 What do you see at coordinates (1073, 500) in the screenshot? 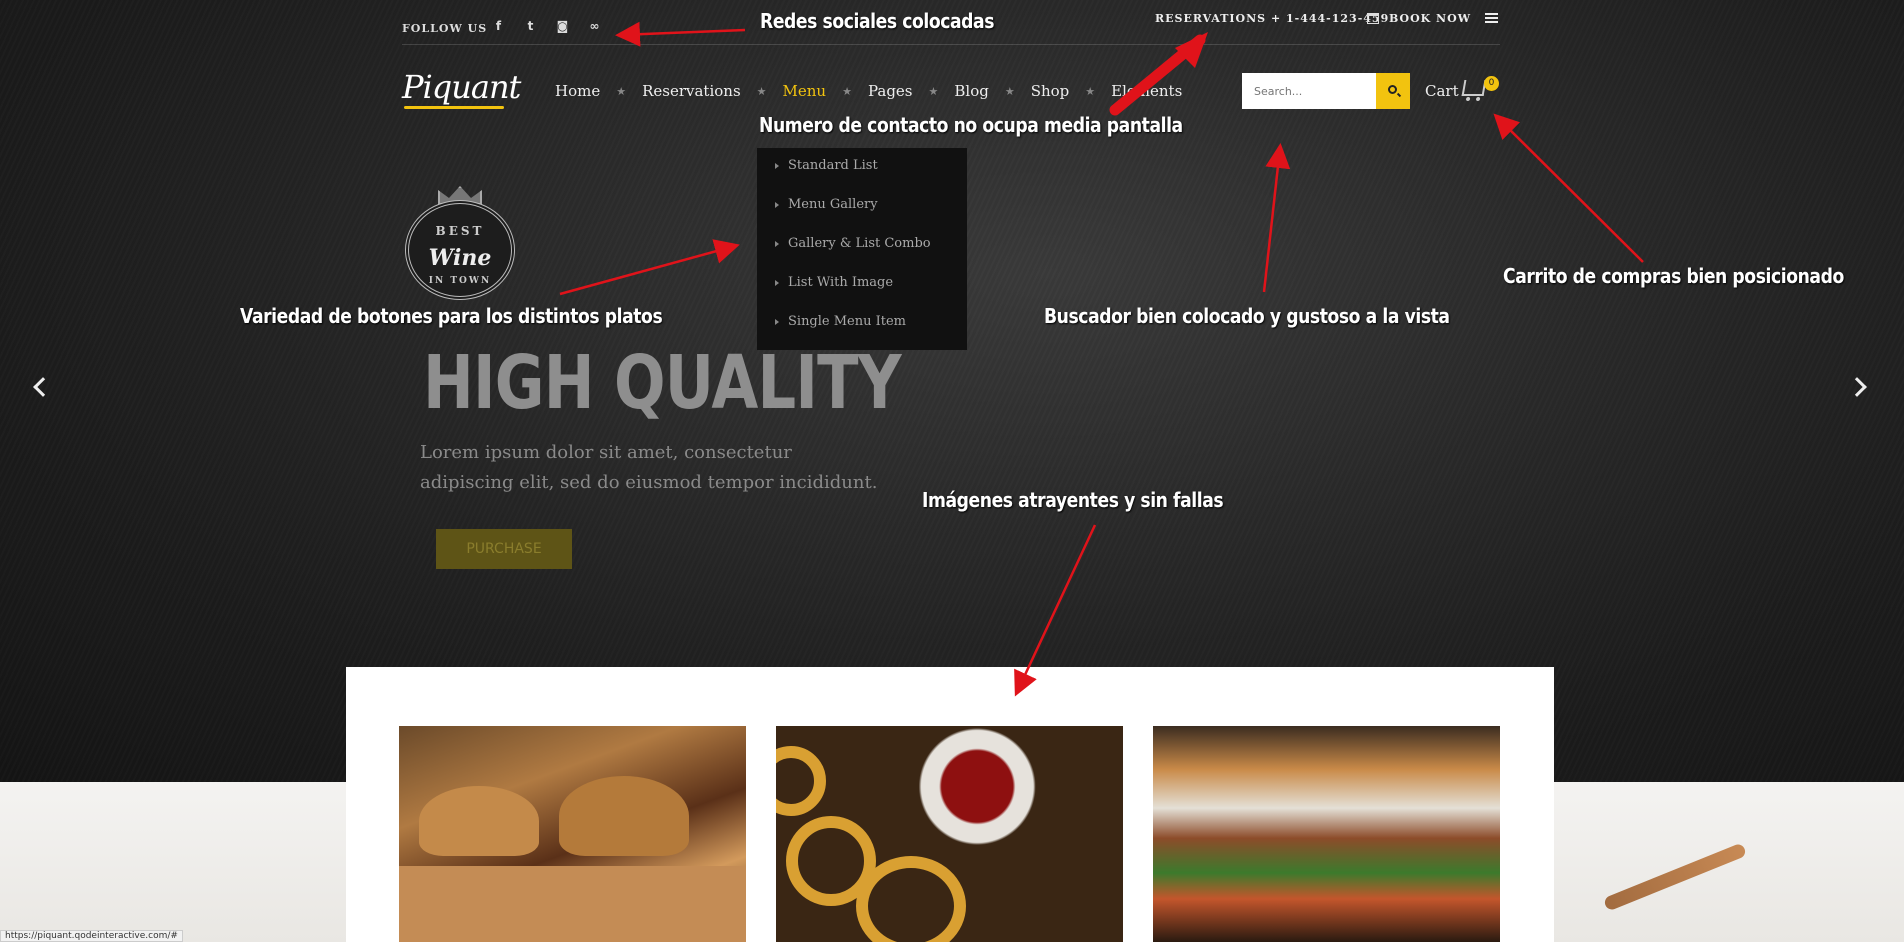
I see `annotation-imagenes: Imágenes atrayentes y sin fallas` at bounding box center [1073, 500].